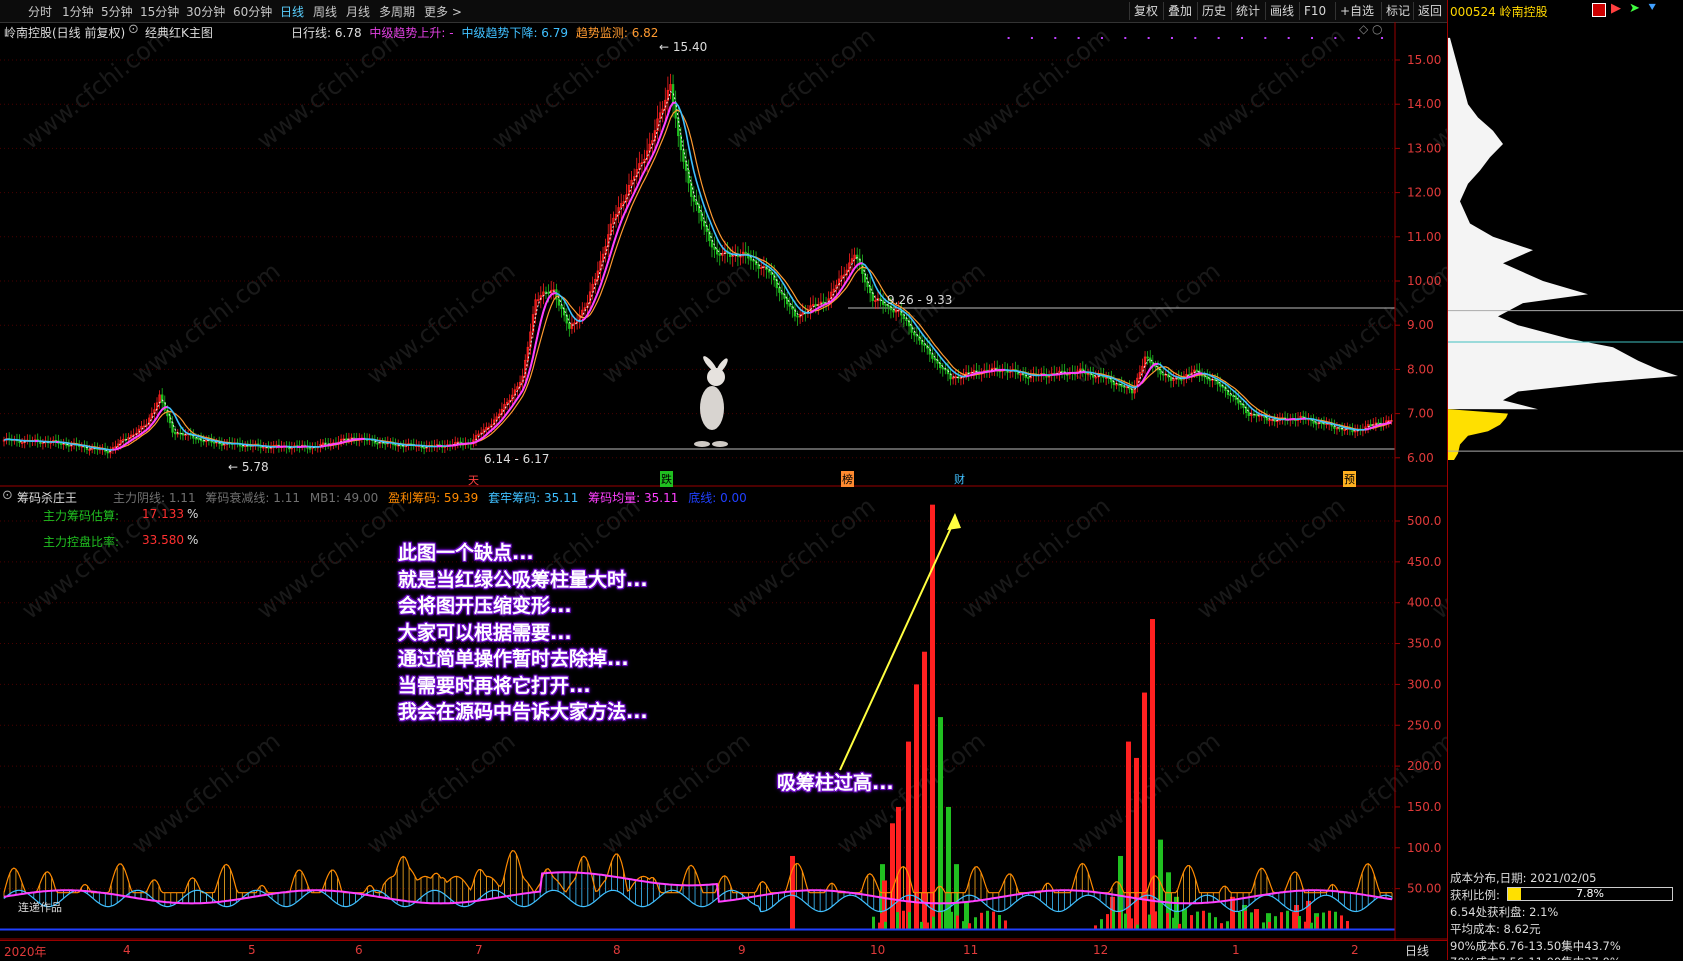 Image resolution: width=1683 pixels, height=961 pixels. I want to click on flag-icon: ▶, so click(1616, 8).